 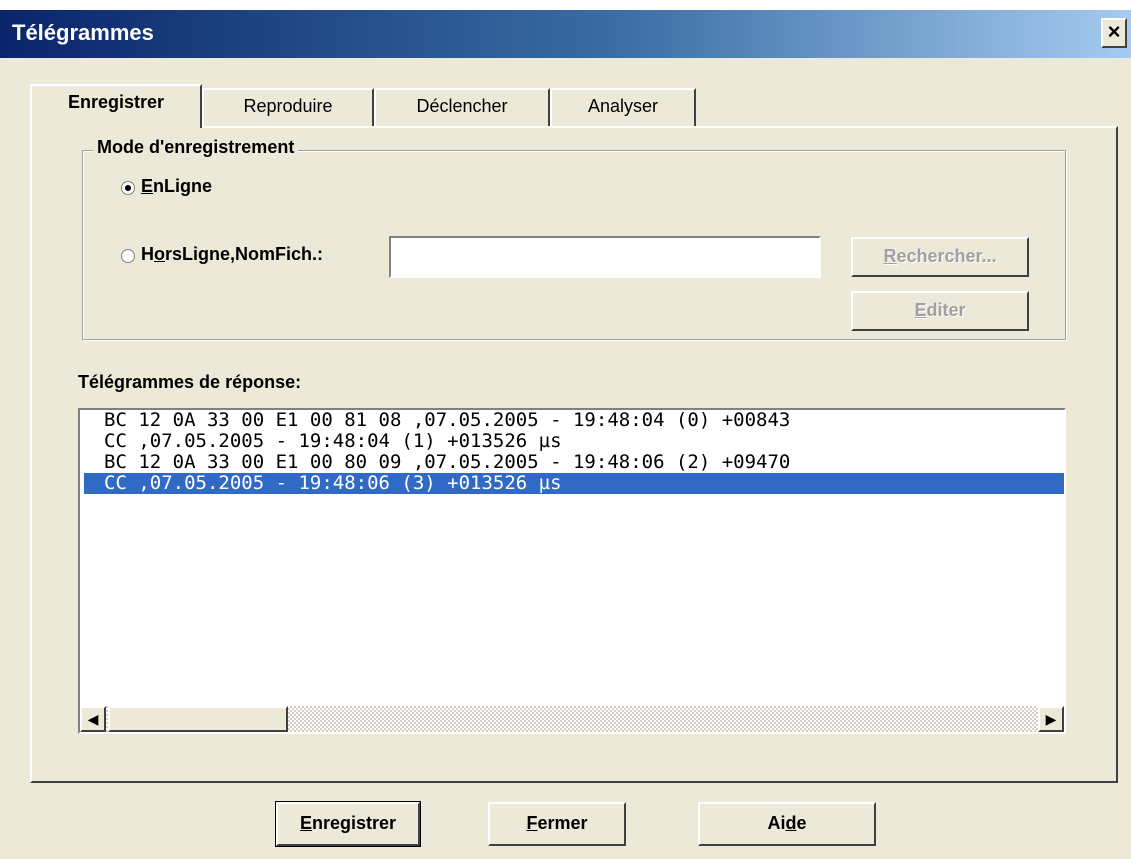 I want to click on online-radio-label: EnLigne, so click(x=176, y=186).